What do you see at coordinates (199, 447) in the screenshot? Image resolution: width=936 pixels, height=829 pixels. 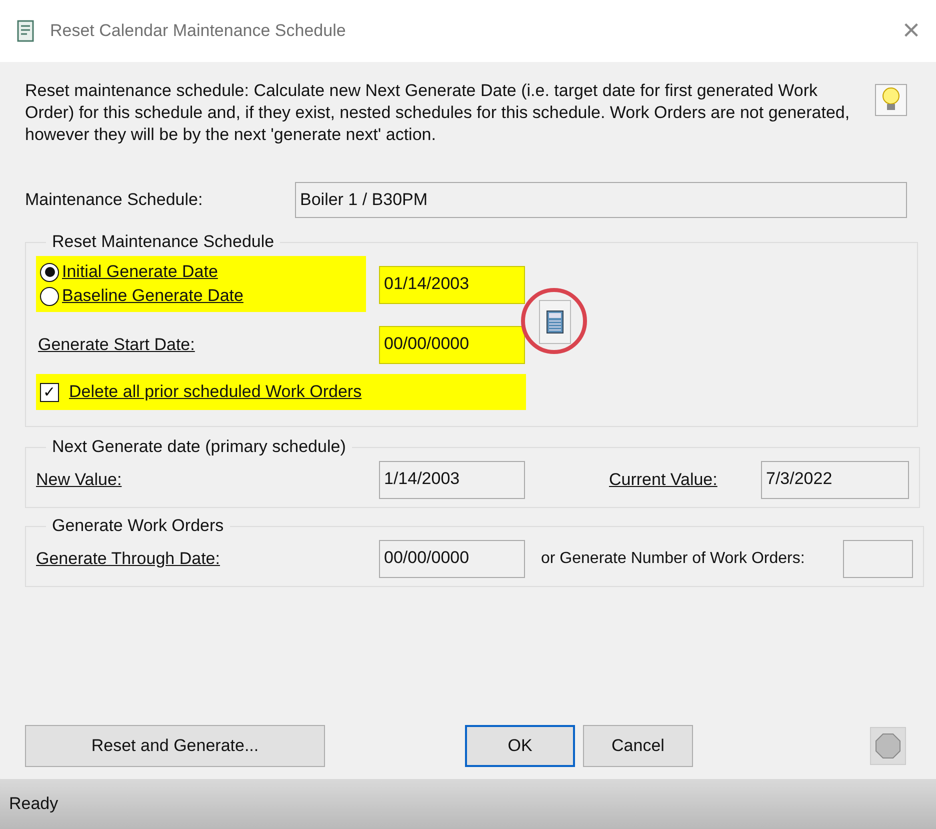 I see `group-title: Next Generate date (primary schedule)` at bounding box center [199, 447].